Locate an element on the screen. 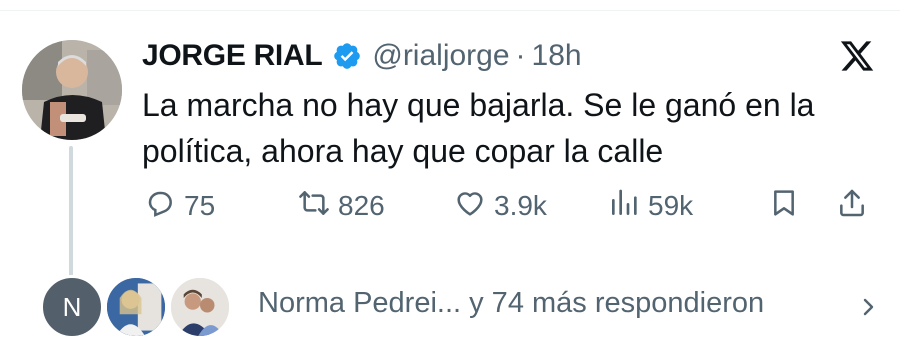 This screenshot has width=900, height=351. repost-button: 826 is located at coordinates (341, 206).